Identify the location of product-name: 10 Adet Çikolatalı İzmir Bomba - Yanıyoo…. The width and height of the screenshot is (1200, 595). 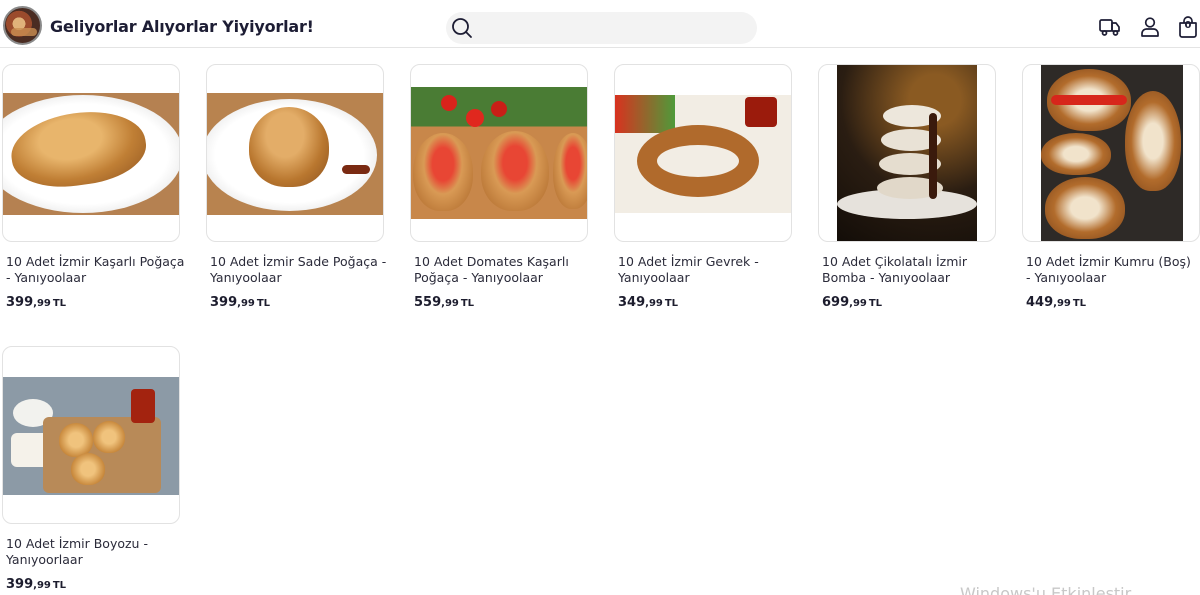
(915, 270).